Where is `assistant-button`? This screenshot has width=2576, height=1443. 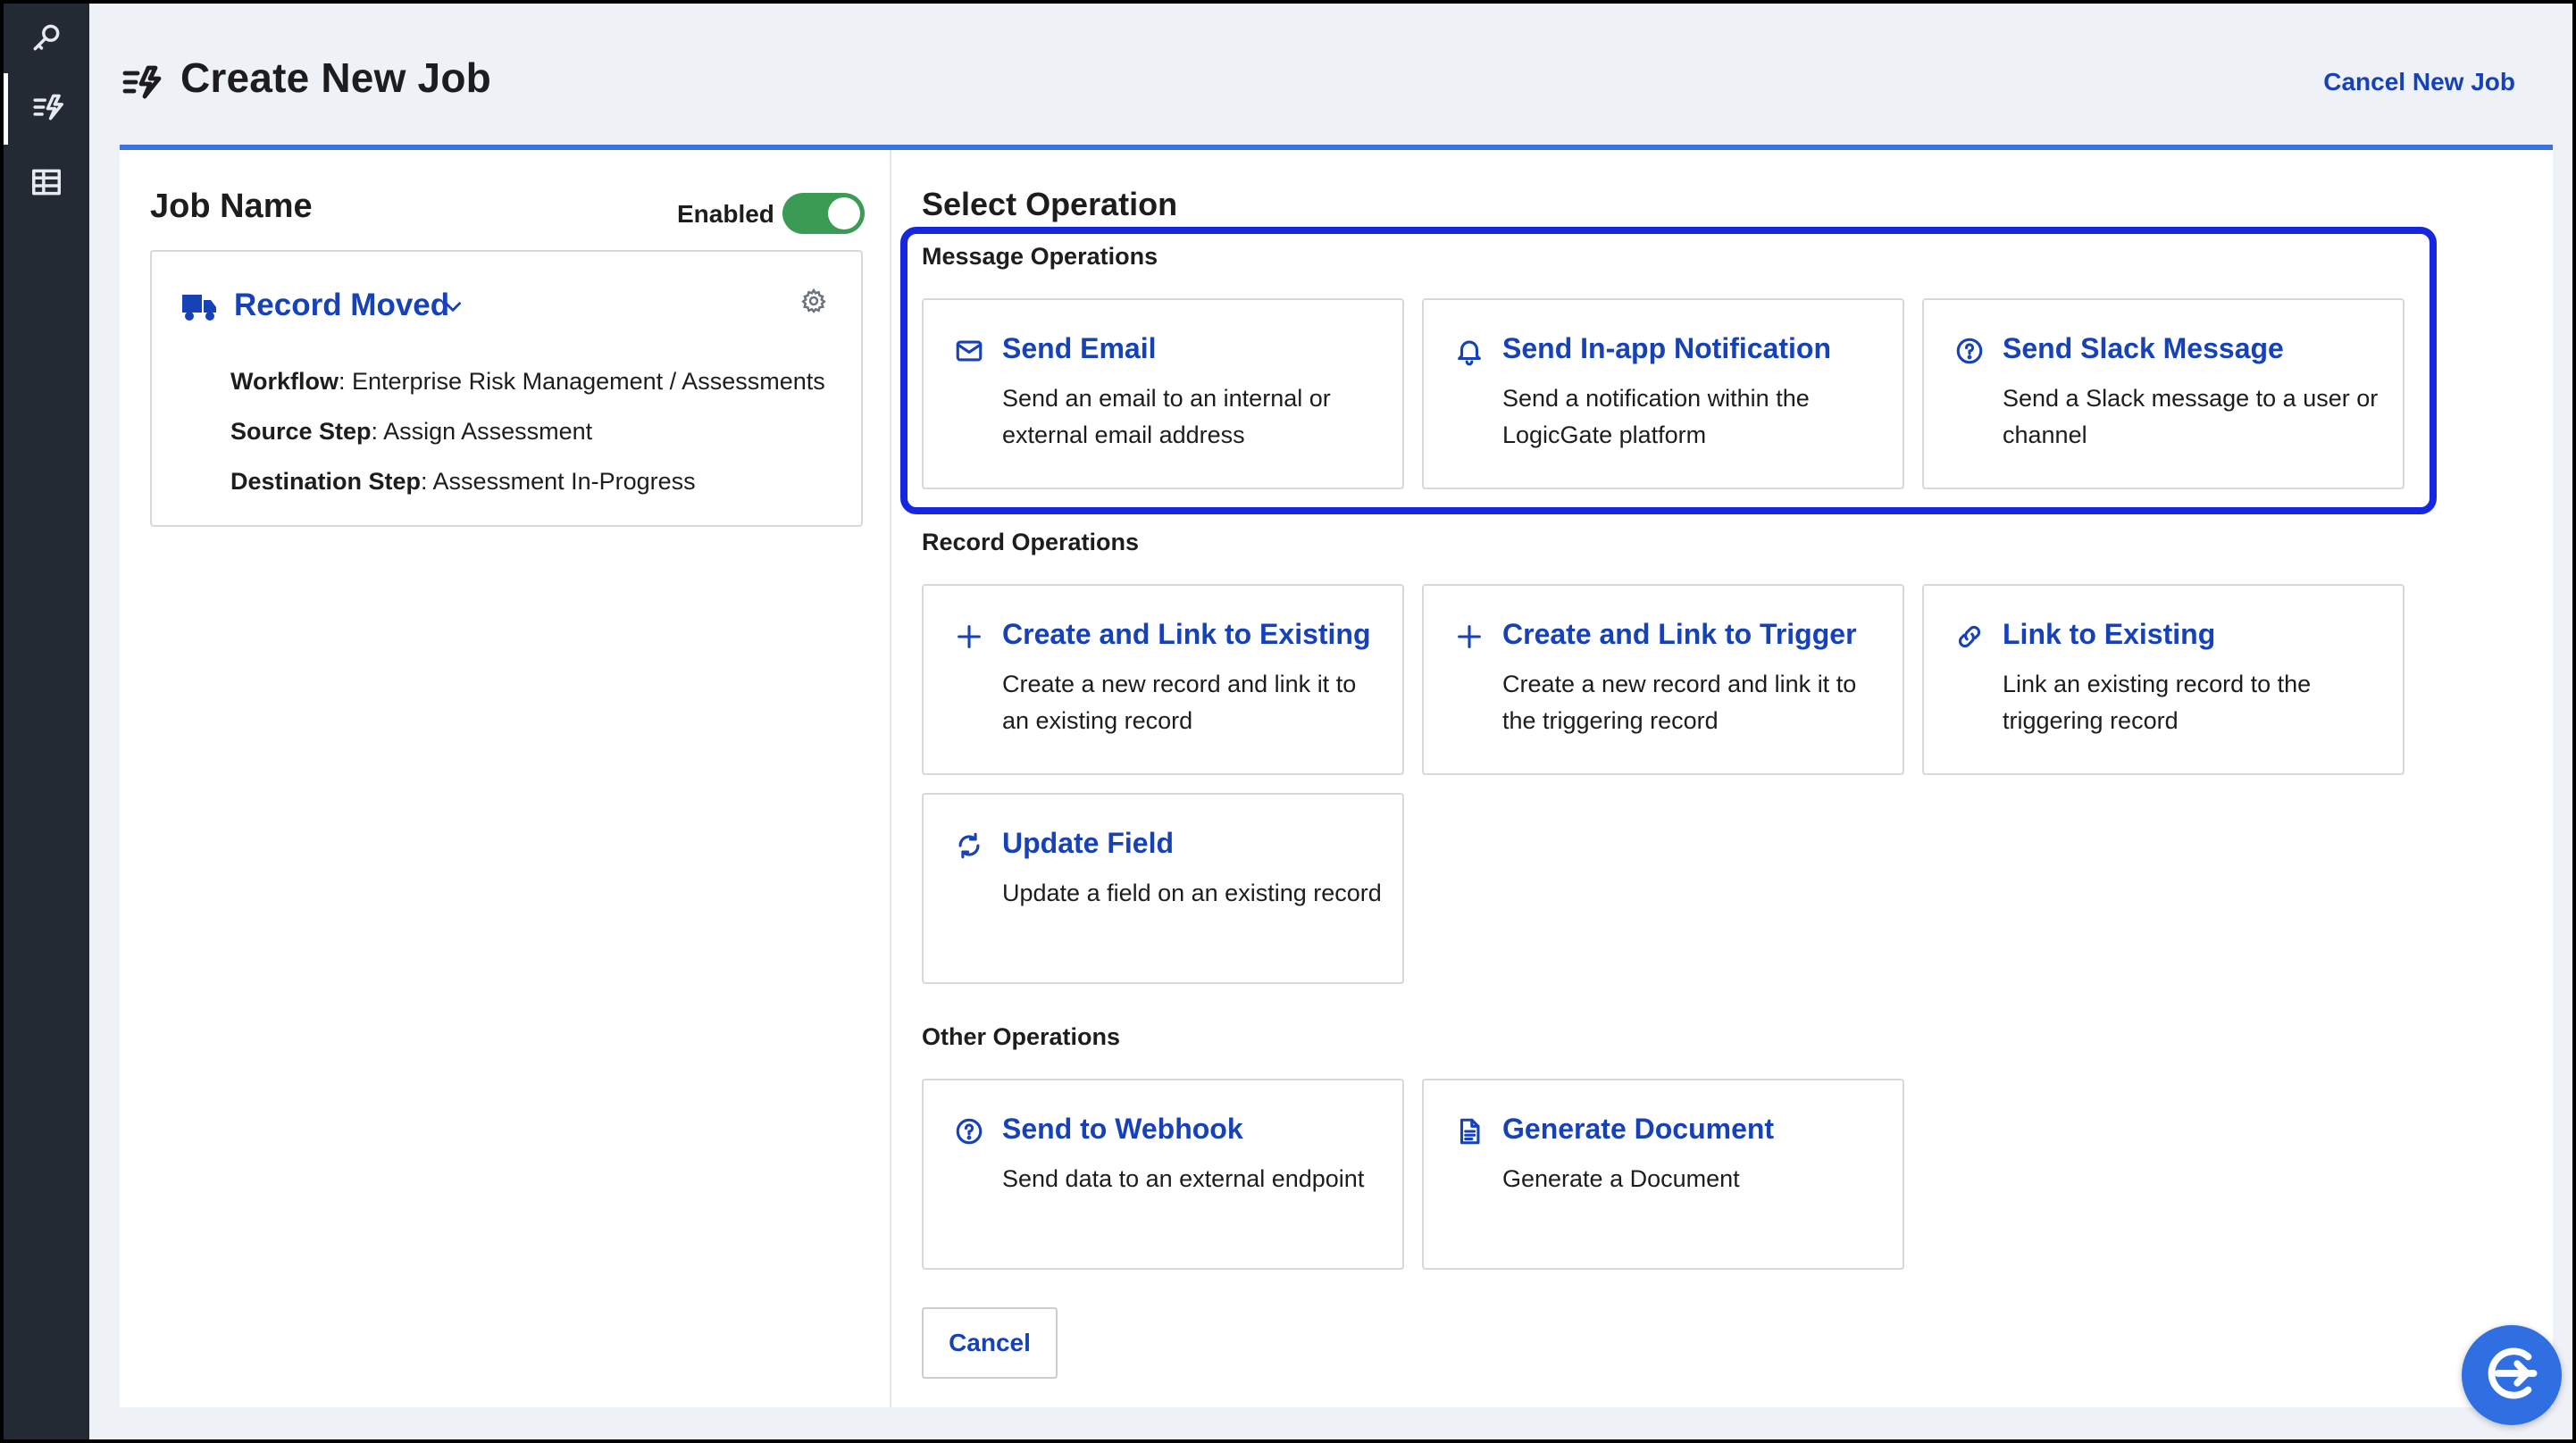
assistant-button is located at coordinates (2512, 1375).